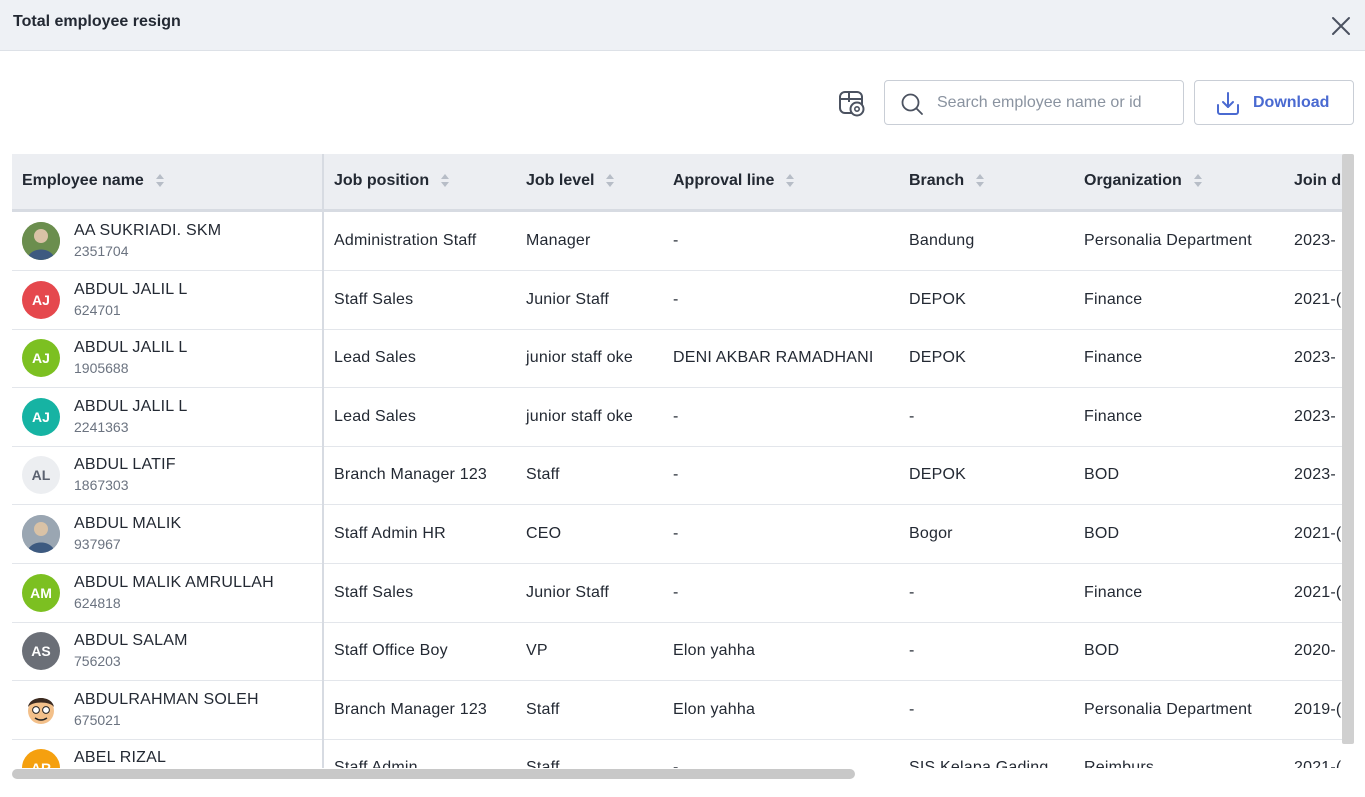  What do you see at coordinates (1168, 240) in the screenshot?
I see `cell-organization: Personalia Department` at bounding box center [1168, 240].